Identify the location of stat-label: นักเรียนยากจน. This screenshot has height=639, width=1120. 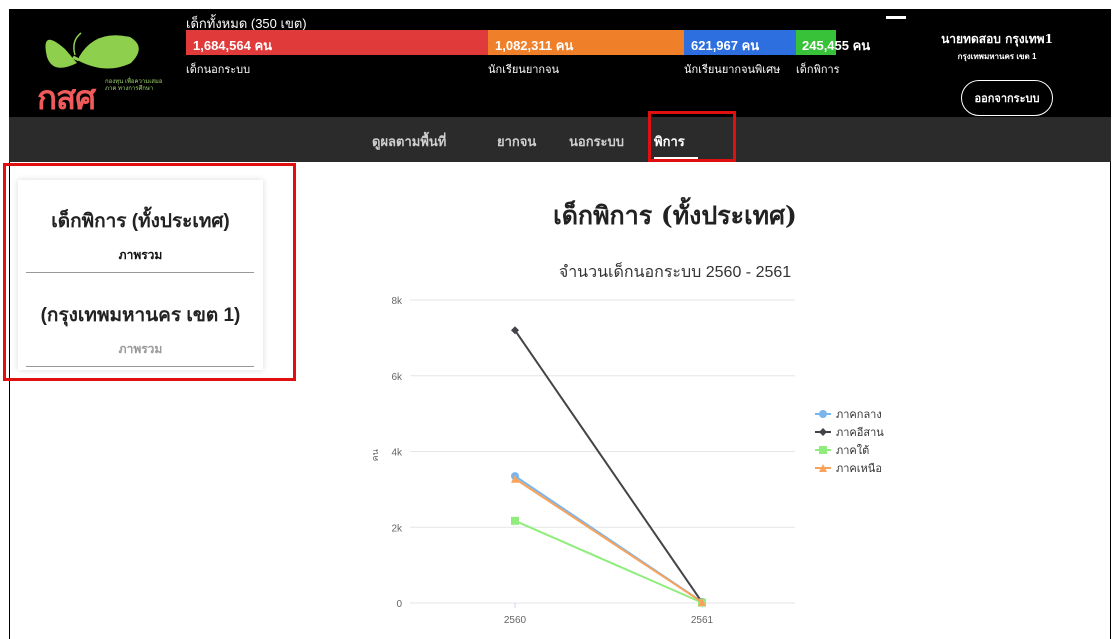
(524, 70).